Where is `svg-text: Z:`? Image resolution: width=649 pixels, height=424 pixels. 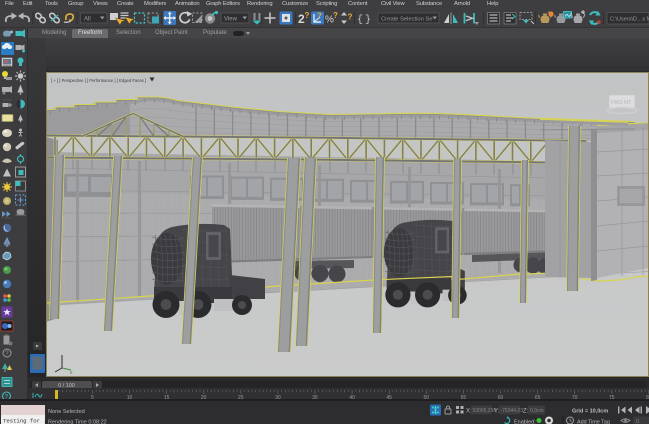 svg-text: Z: is located at coordinates (526, 412).